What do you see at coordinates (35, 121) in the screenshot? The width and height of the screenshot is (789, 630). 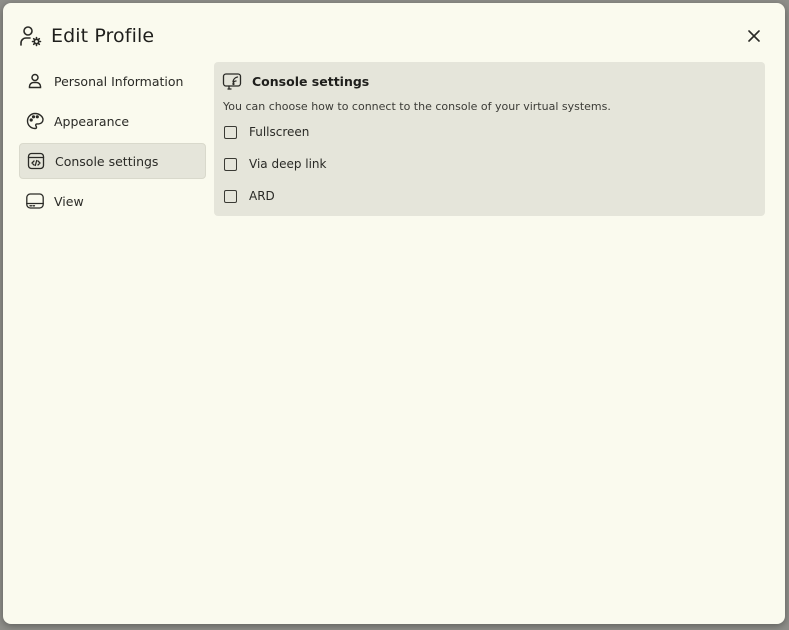 I see `palette-icon` at bounding box center [35, 121].